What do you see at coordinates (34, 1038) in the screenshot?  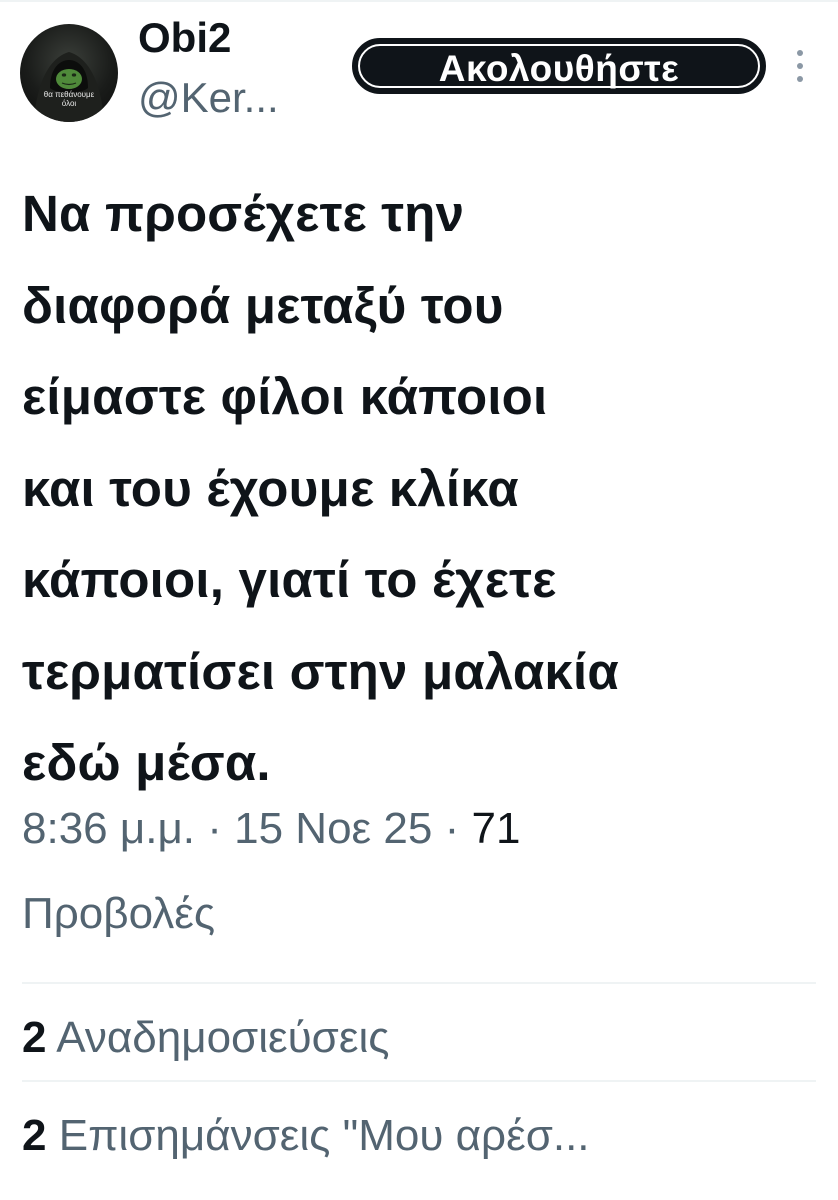 I see `reposts-count: 2` at bounding box center [34, 1038].